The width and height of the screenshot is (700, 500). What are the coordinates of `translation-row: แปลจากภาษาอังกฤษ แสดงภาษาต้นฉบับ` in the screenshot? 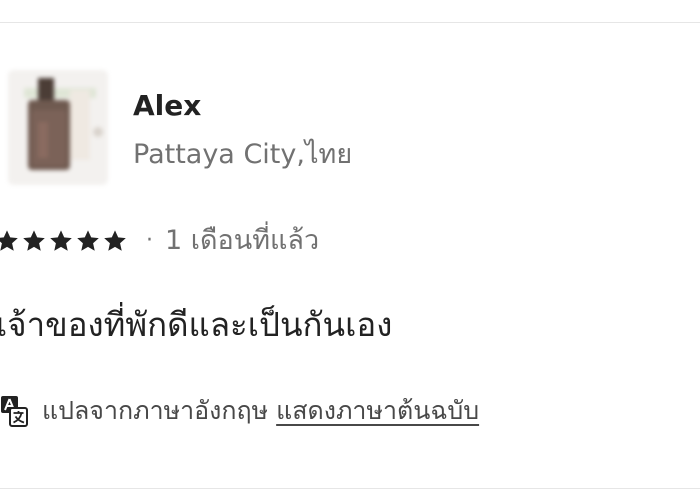 It's located at (239, 411).